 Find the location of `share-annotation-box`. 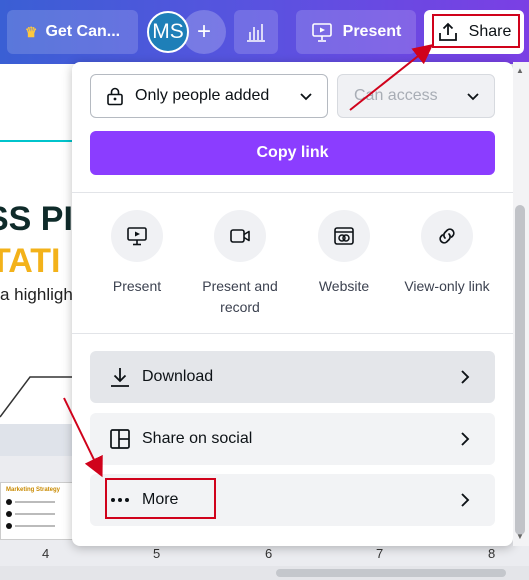

share-annotation-box is located at coordinates (476, 31).